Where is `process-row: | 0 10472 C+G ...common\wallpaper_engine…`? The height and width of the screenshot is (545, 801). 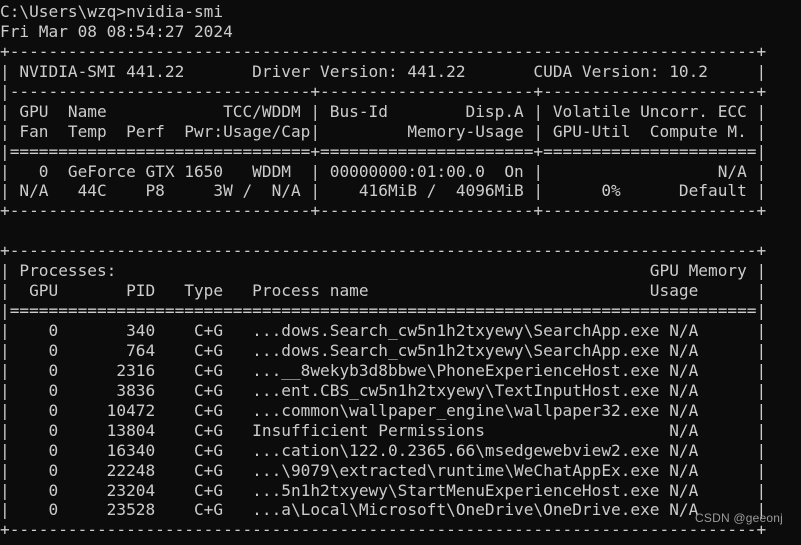
process-row: | 0 10472 C+G ...common\wallpaper_engine… is located at coordinates (383, 410).